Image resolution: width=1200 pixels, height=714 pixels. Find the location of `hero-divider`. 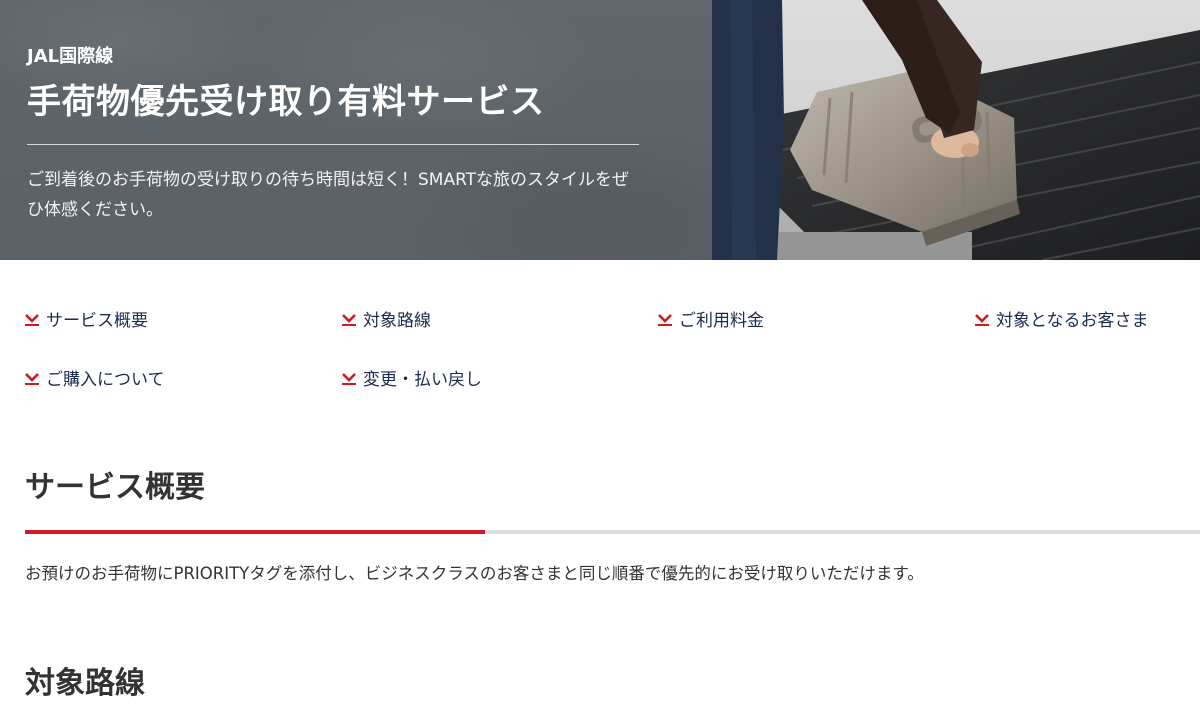

hero-divider is located at coordinates (333, 144).